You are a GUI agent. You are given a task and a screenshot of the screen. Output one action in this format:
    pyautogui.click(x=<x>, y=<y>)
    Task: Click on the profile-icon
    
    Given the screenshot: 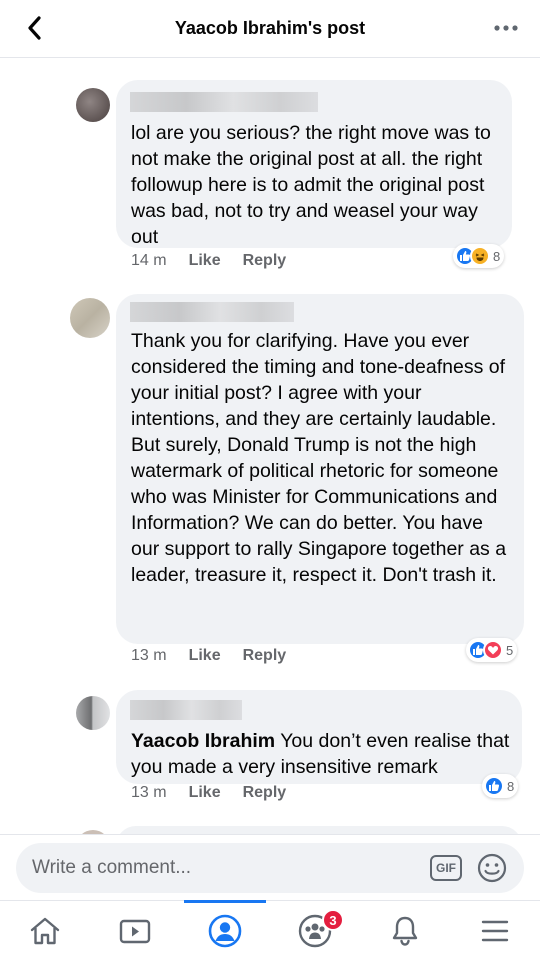 What is the action you would take?
    pyautogui.click(x=225, y=931)
    